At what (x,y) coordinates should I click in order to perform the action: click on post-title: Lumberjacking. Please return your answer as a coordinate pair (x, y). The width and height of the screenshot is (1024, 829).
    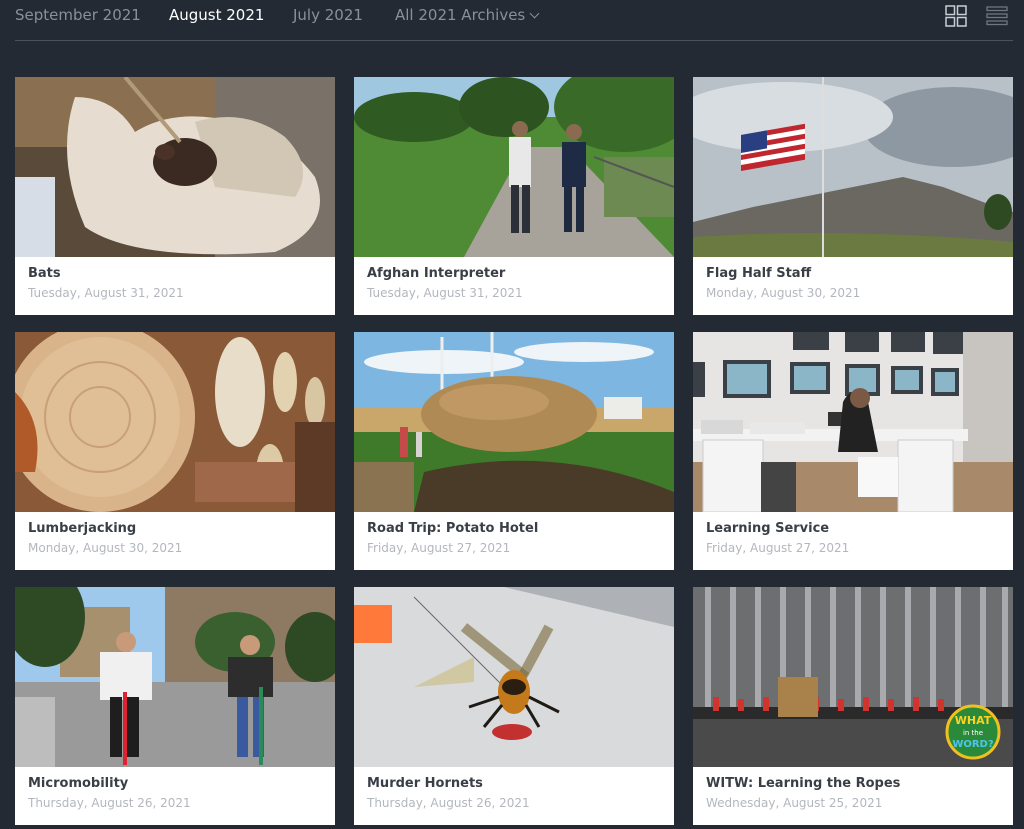
    Looking at the image, I should click on (82, 528).